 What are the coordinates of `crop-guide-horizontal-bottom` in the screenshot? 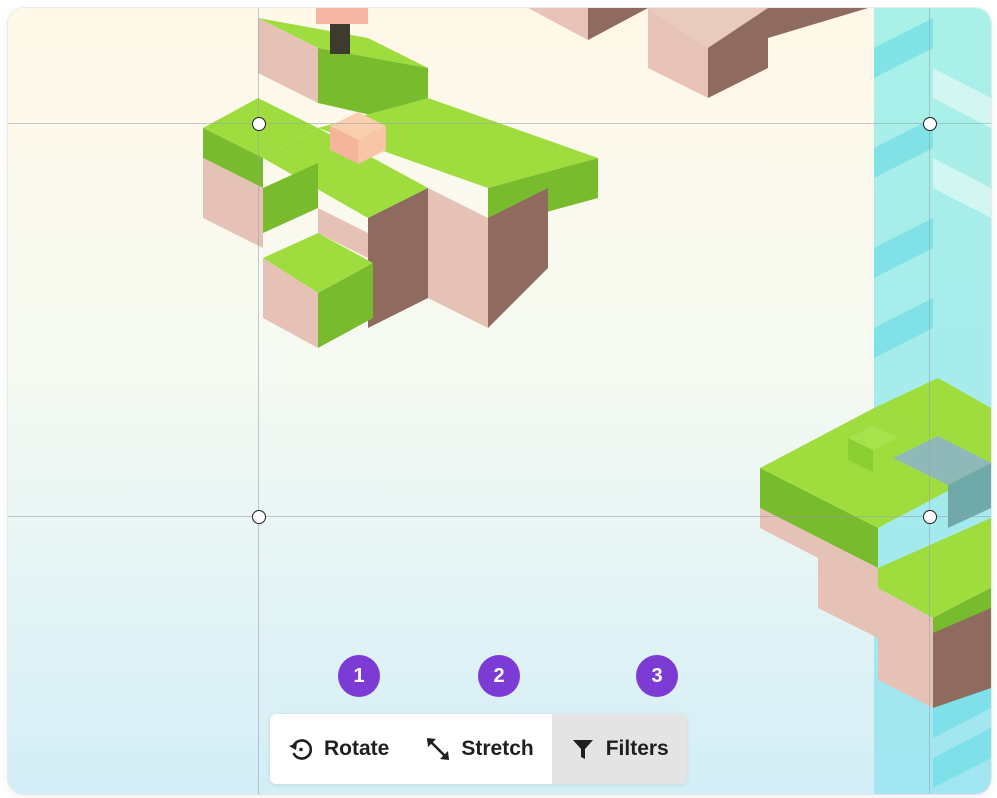 It's located at (499, 516).